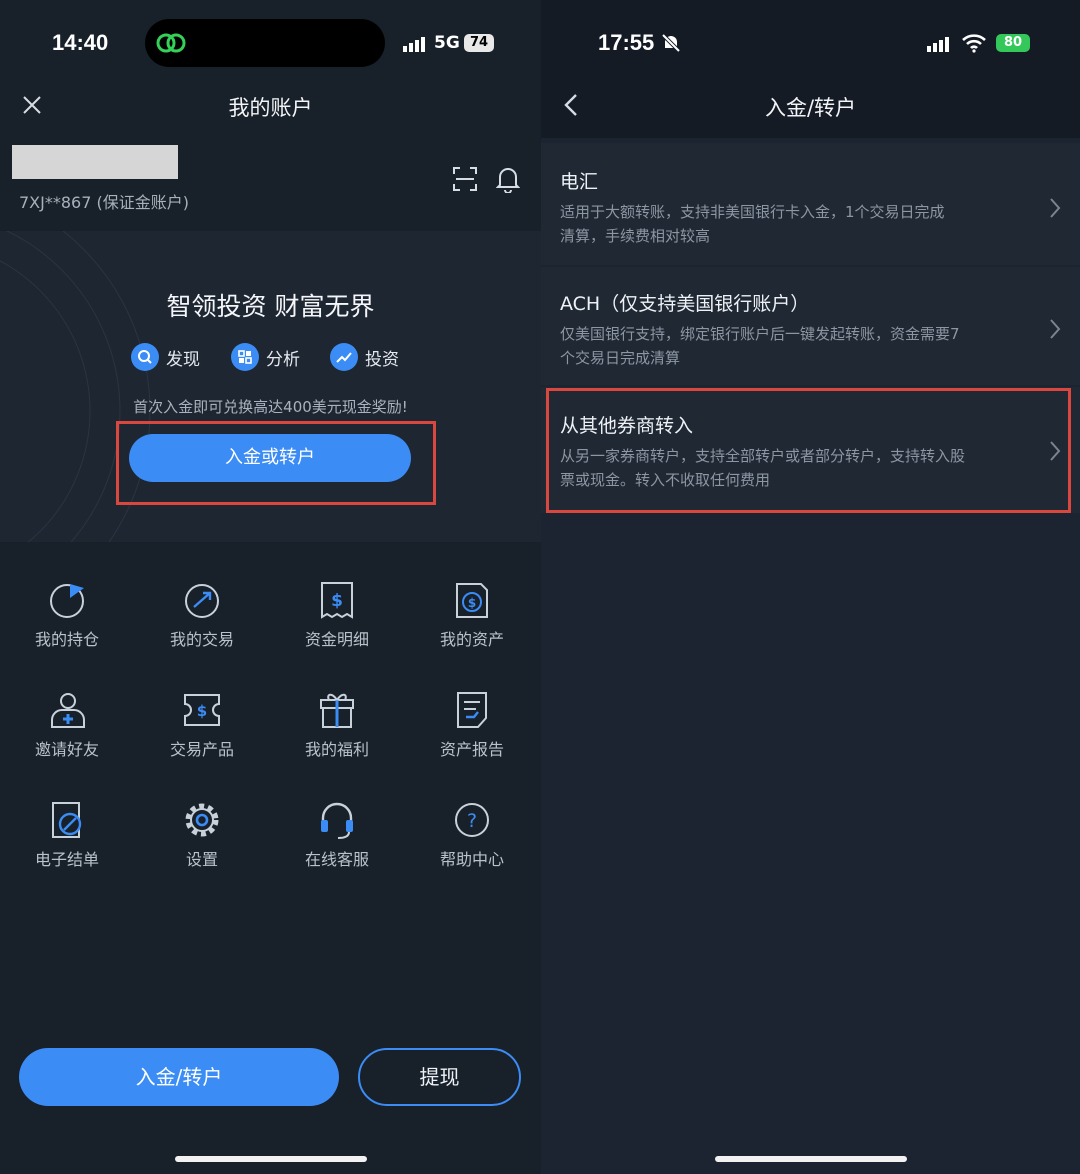 This screenshot has width=1080, height=1174. I want to click on wifi-icon, so click(974, 43).